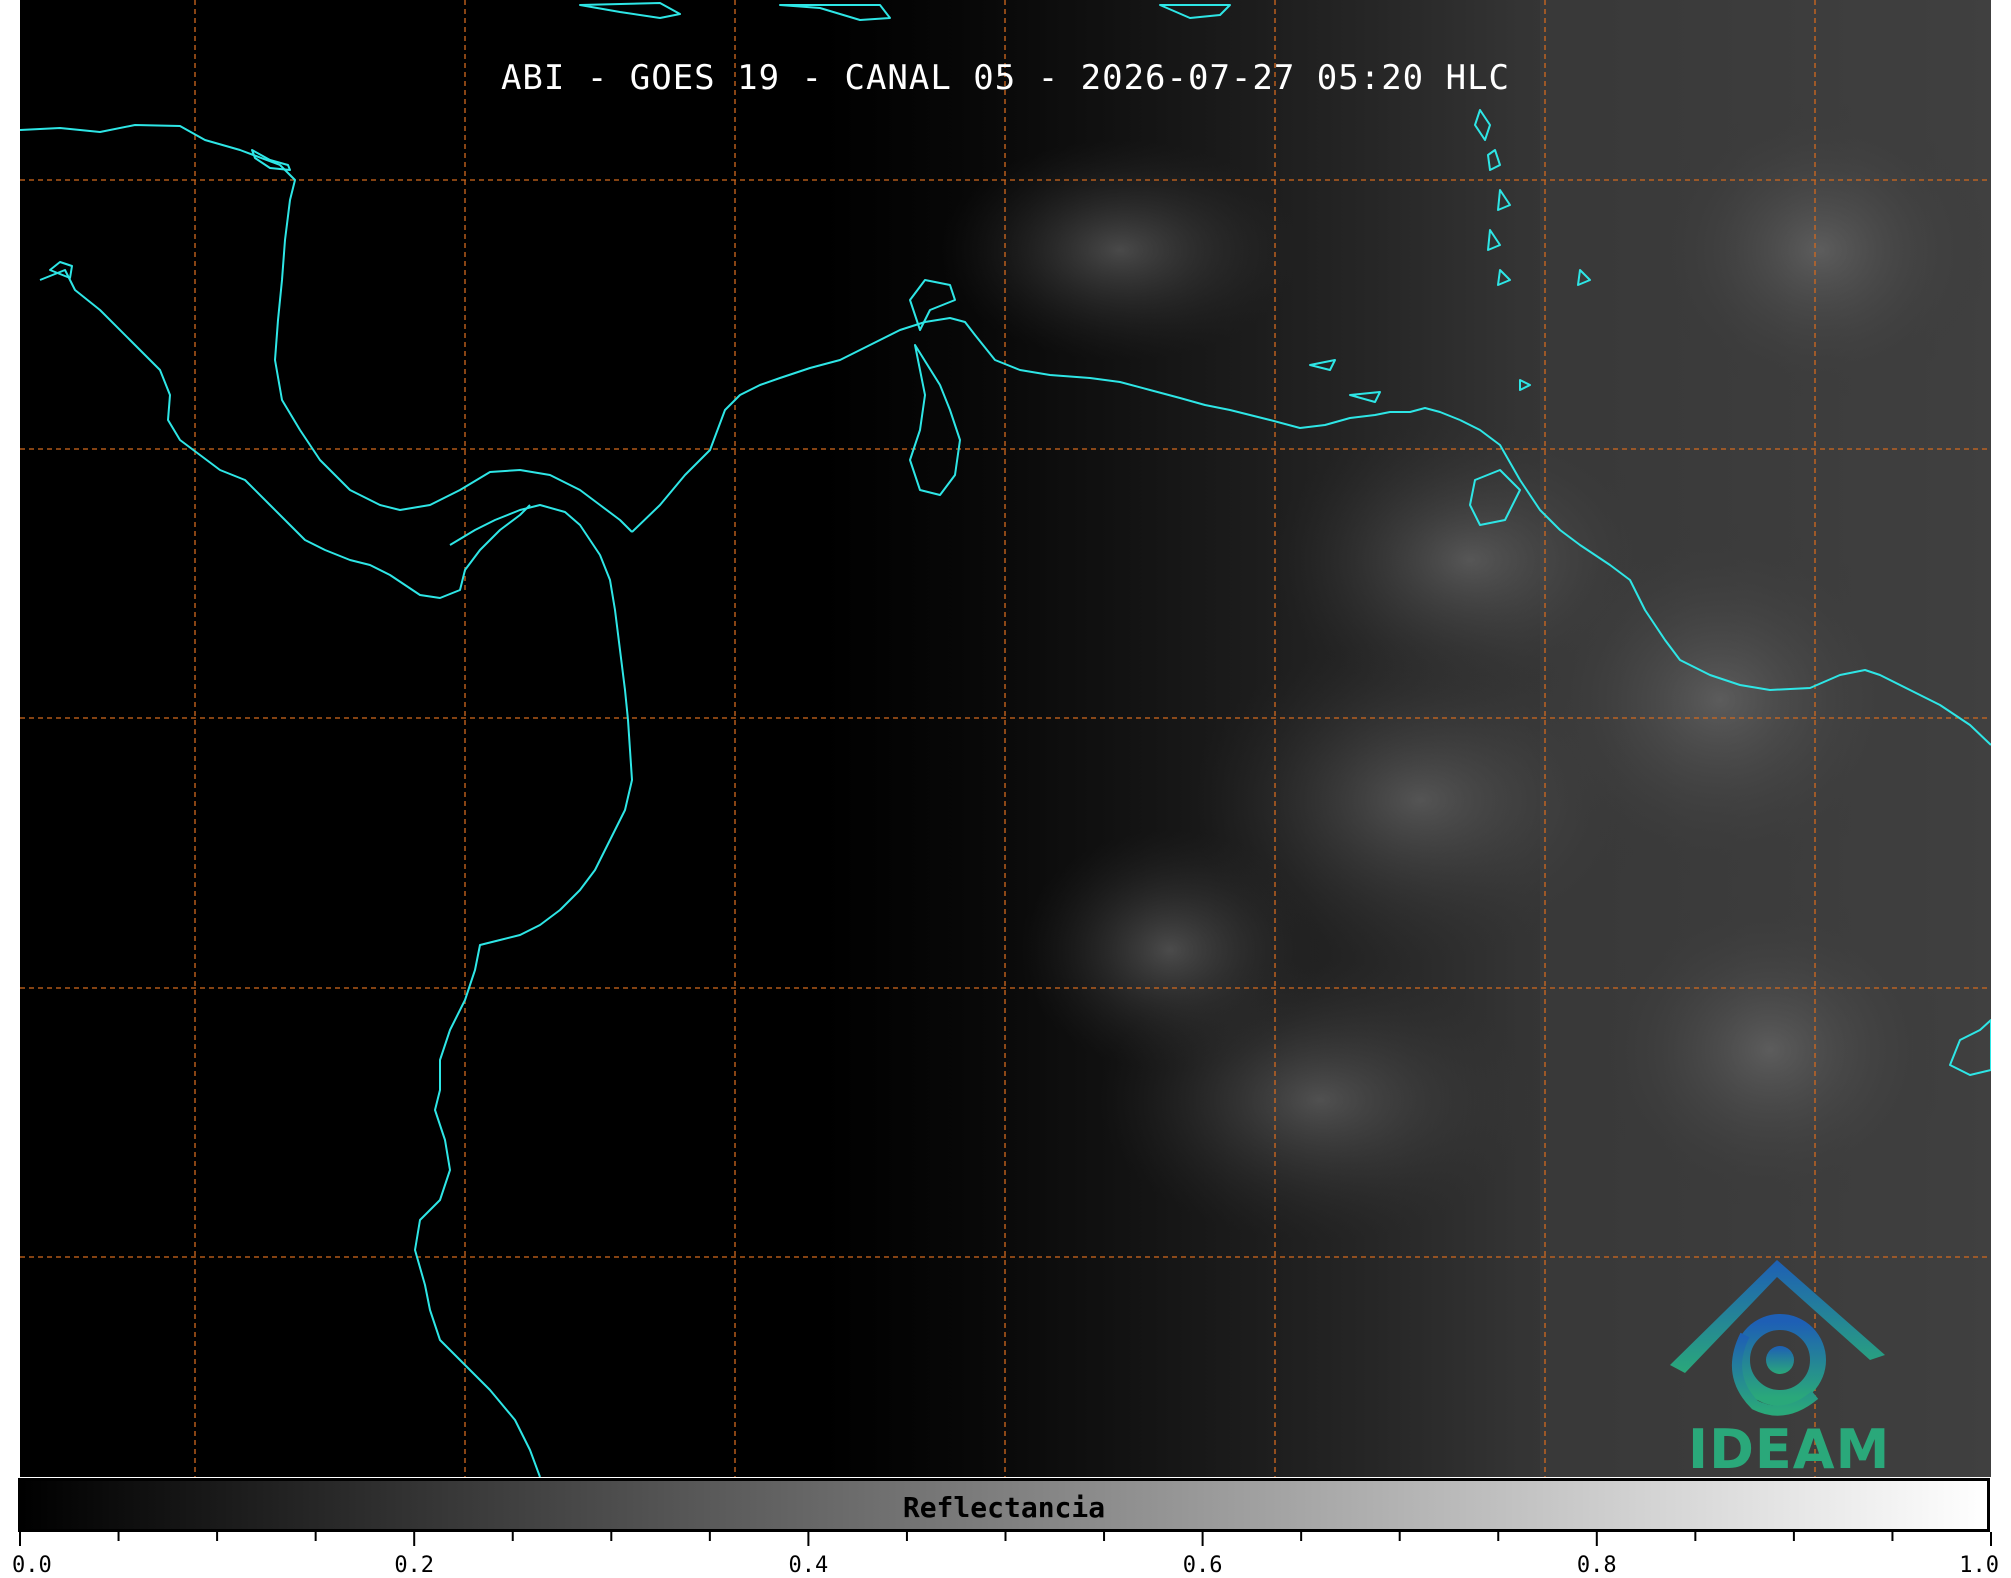  I want to click on colorbar-tick-label: 0.8, so click(1596, 1565).